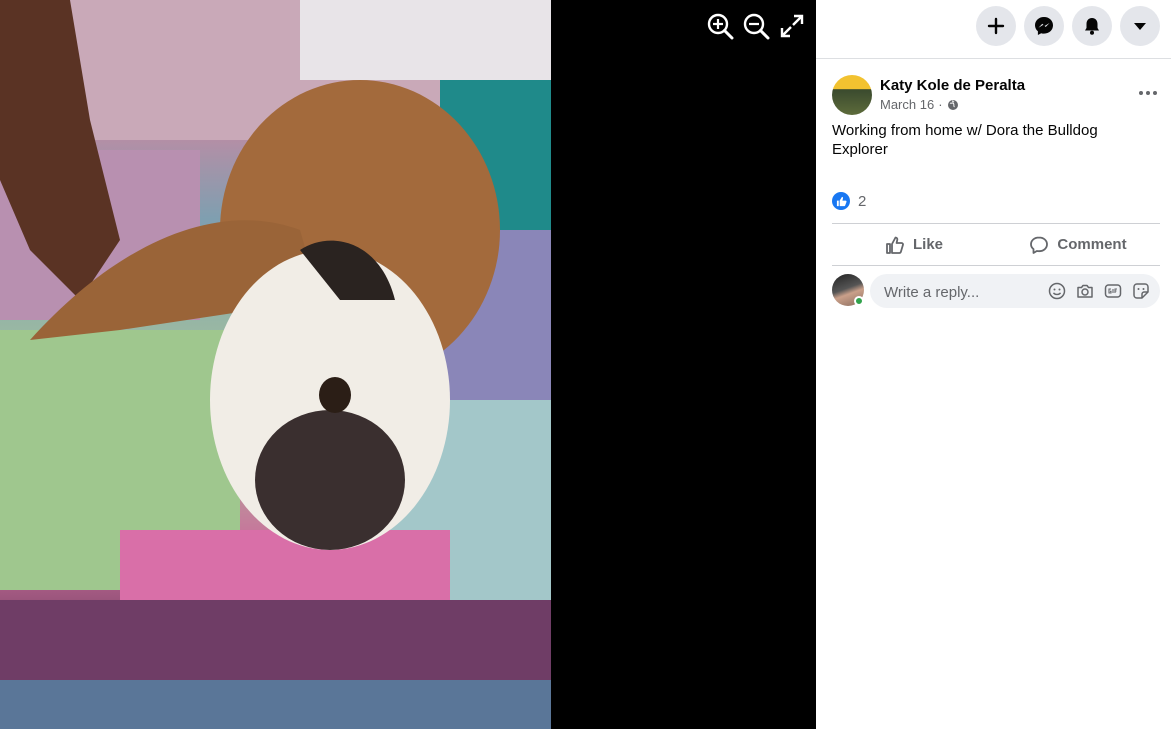  What do you see at coordinates (1085, 291) in the screenshot?
I see `camera-icon` at bounding box center [1085, 291].